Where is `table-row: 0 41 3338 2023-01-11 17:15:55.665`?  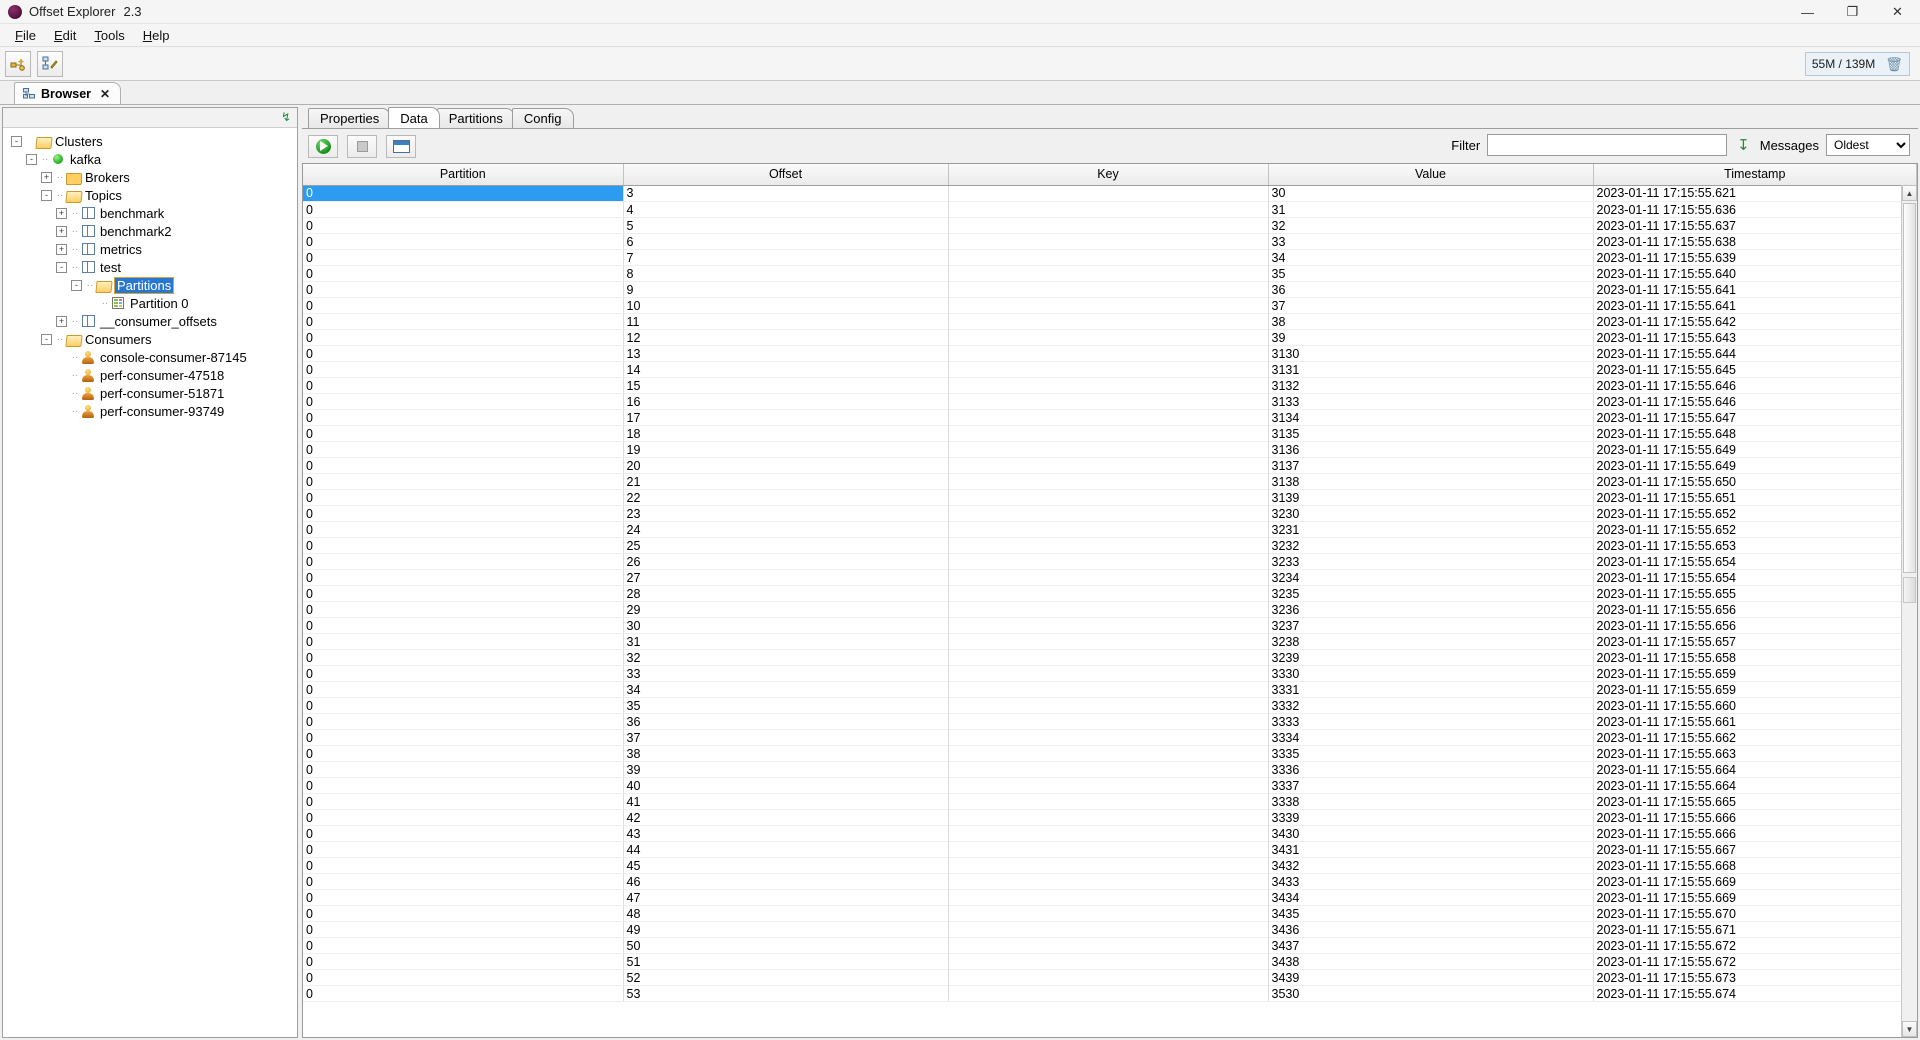
table-row: 0 41 3338 2023-01-11 17:15:55.665 is located at coordinates (1110, 801).